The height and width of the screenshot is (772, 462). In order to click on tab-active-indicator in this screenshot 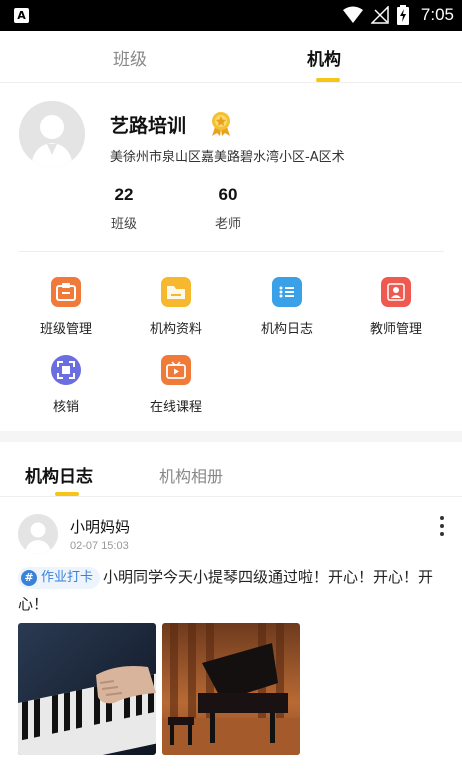, I will do `click(328, 80)`.